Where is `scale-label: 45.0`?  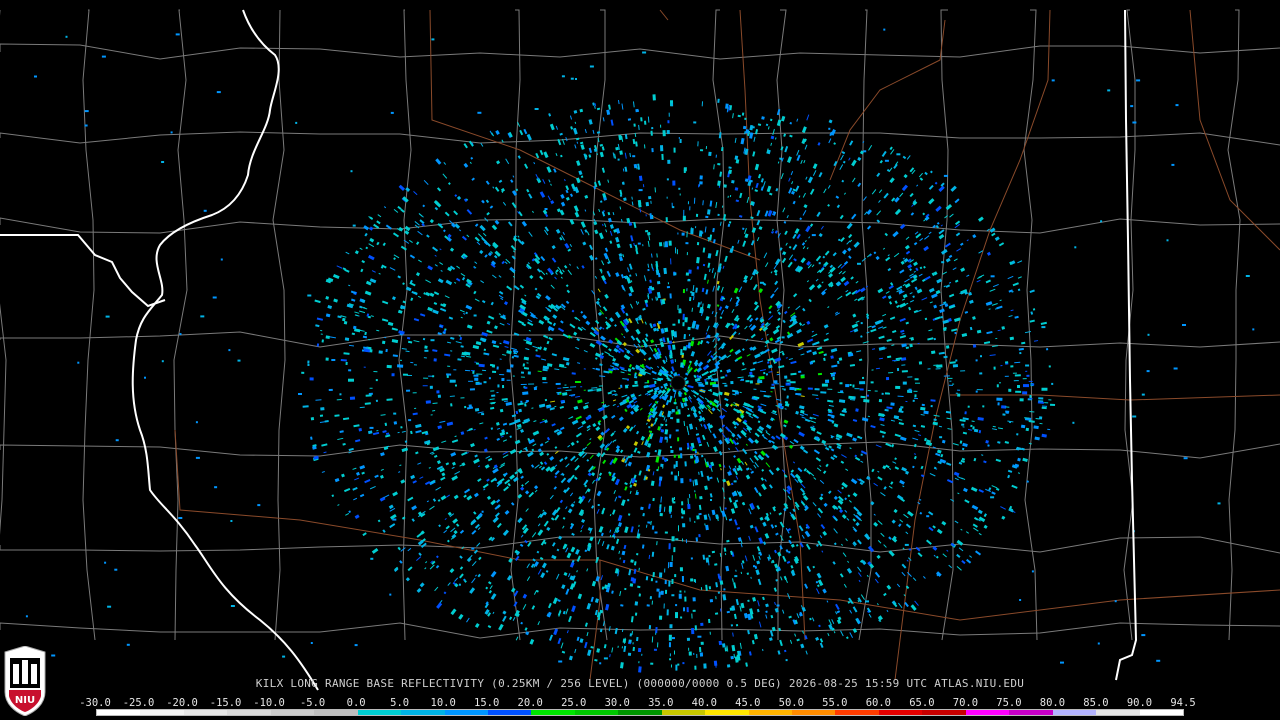 scale-label: 45.0 is located at coordinates (748, 703).